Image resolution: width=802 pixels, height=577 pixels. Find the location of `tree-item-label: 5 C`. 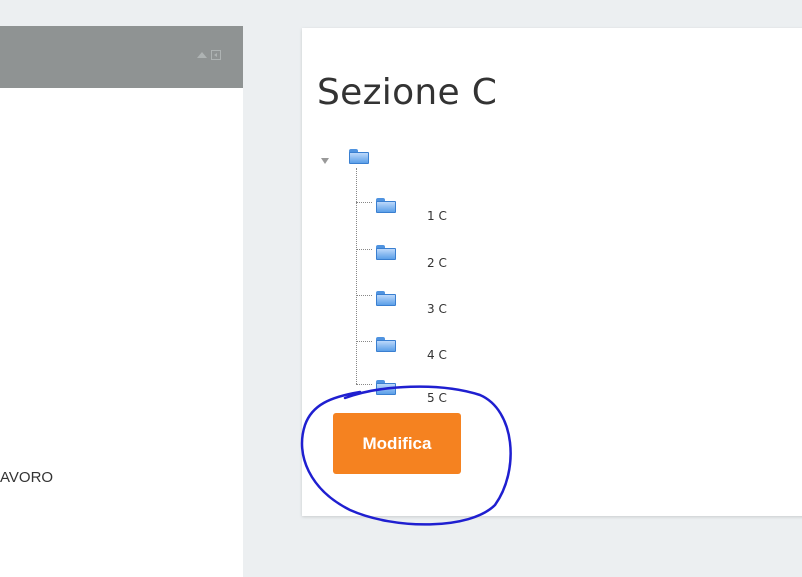

tree-item-label: 5 C is located at coordinates (437, 398).